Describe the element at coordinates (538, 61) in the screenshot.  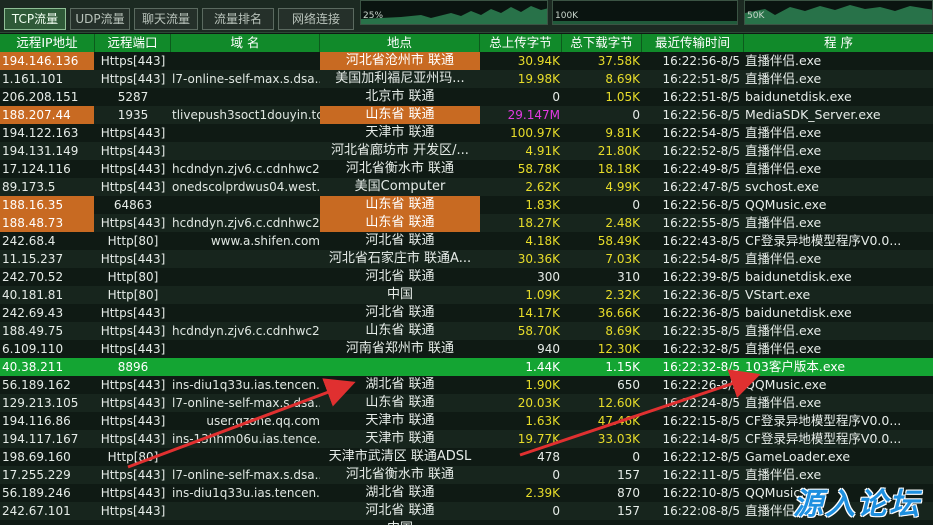
I see `upload-bytes-cell: 30.94K` at that location.